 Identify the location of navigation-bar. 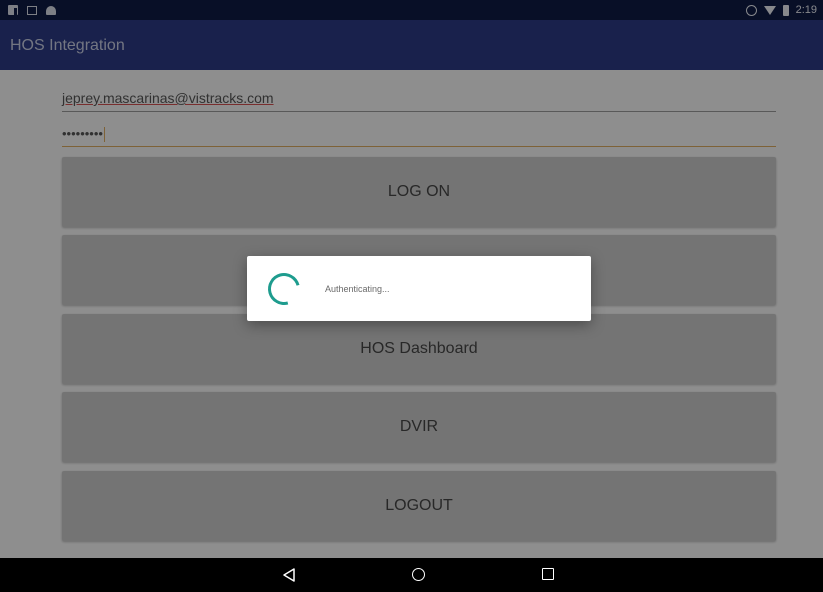
(411, 575).